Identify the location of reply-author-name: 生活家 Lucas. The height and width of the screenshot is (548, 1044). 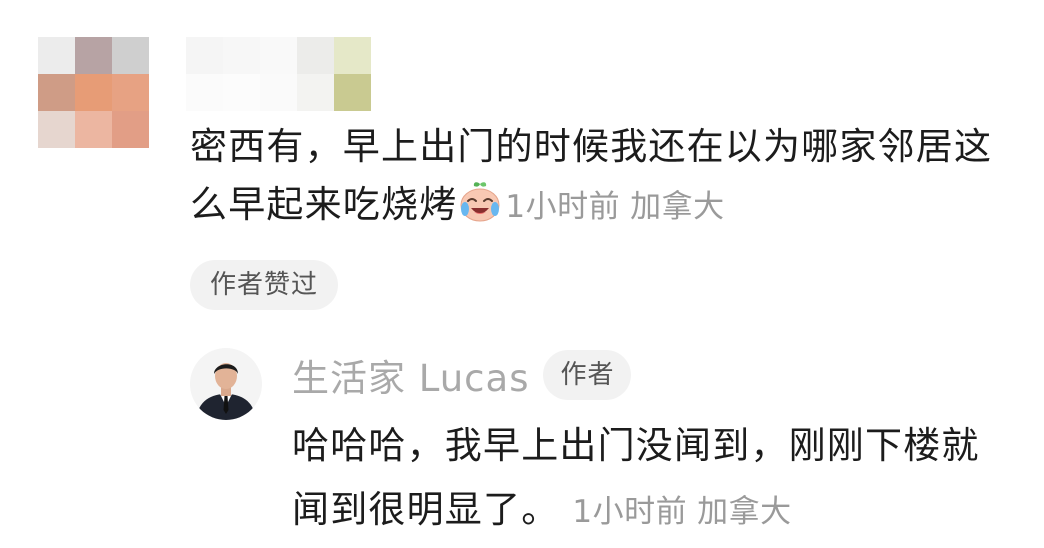
(410, 375).